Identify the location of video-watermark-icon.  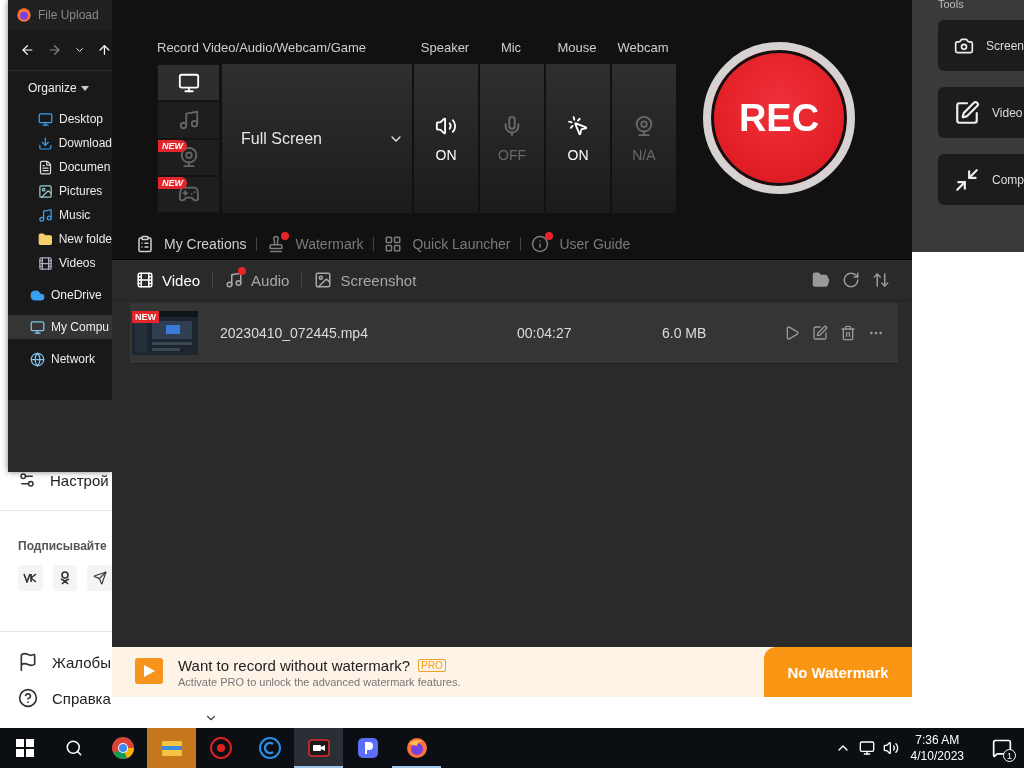
(150, 672).